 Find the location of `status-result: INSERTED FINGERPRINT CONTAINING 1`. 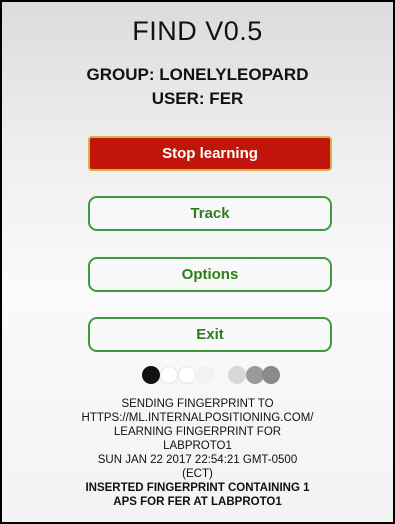

status-result: INSERTED FINGERPRINT CONTAINING 1 is located at coordinates (197, 488).